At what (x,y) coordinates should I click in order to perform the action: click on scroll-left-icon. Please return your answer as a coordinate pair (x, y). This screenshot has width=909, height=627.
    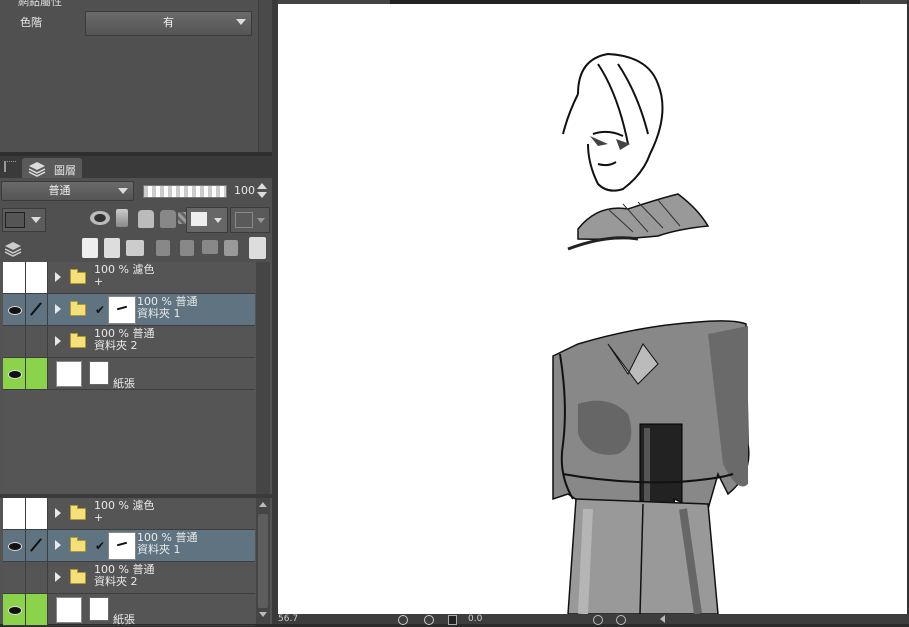
    Looking at the image, I should click on (662, 619).